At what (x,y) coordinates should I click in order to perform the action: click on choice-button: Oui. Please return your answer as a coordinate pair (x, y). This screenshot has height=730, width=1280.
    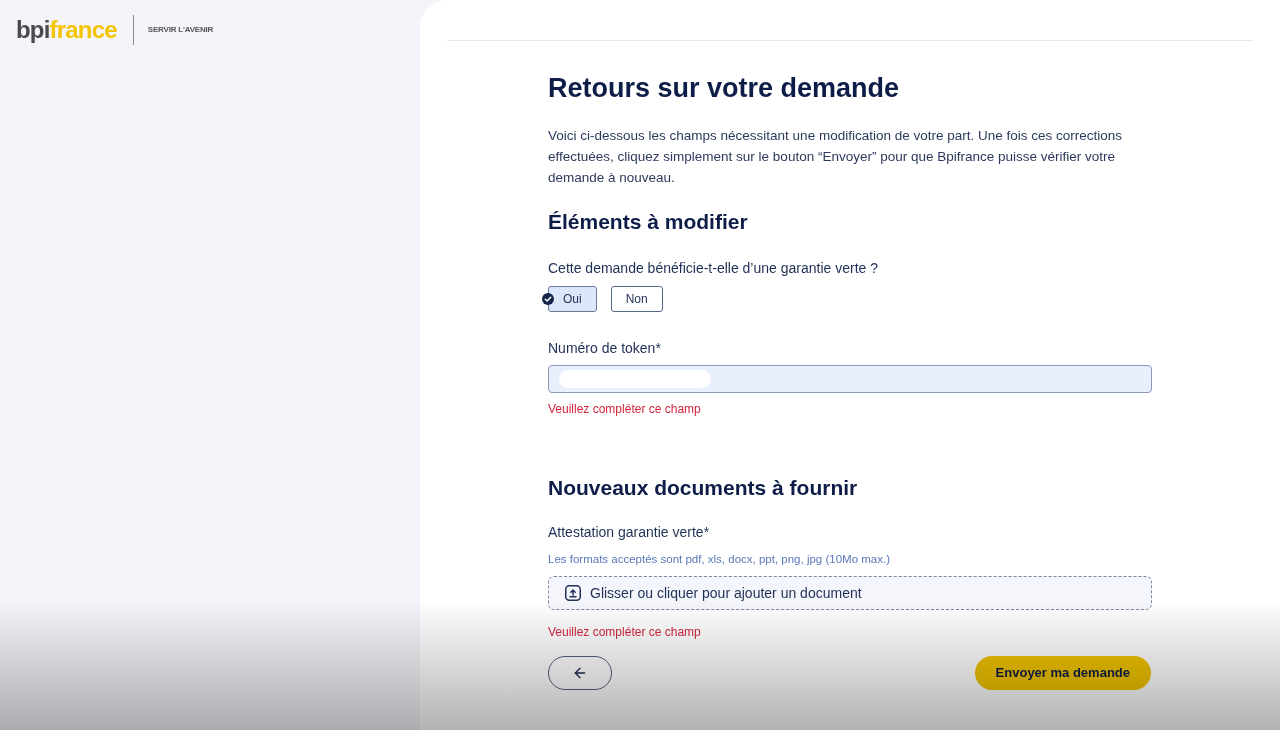
    Looking at the image, I should click on (572, 299).